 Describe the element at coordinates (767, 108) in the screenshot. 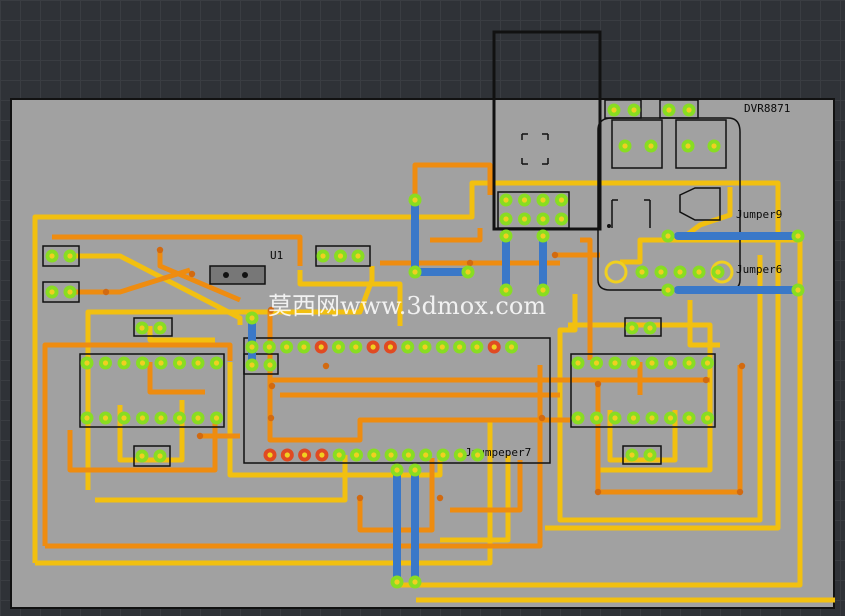

I see `label-dvr8871: DVR8871` at that location.